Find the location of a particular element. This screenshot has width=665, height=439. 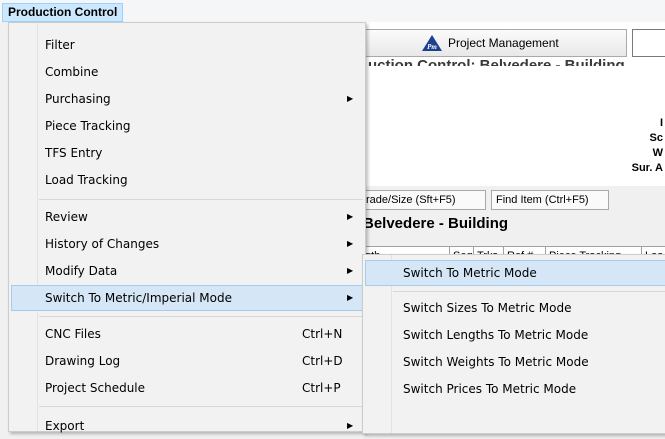

menu-item-drawing-log: Drawing Log Ctrl+D is located at coordinates (187, 361).